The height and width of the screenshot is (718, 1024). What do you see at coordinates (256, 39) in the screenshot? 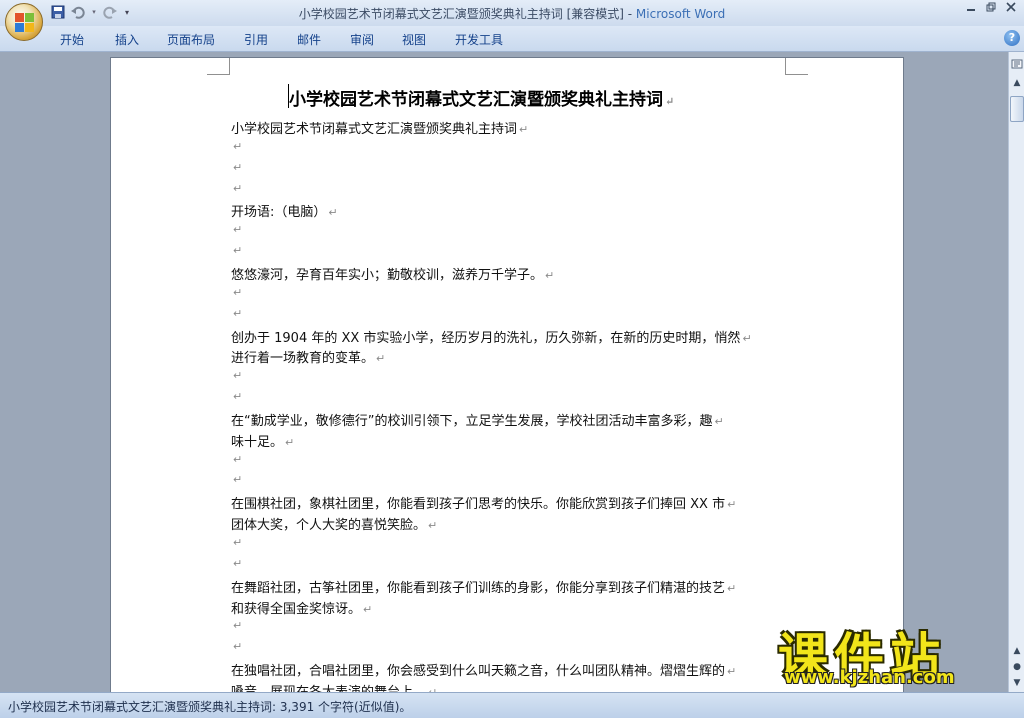
I see `tab-references: 引用` at bounding box center [256, 39].